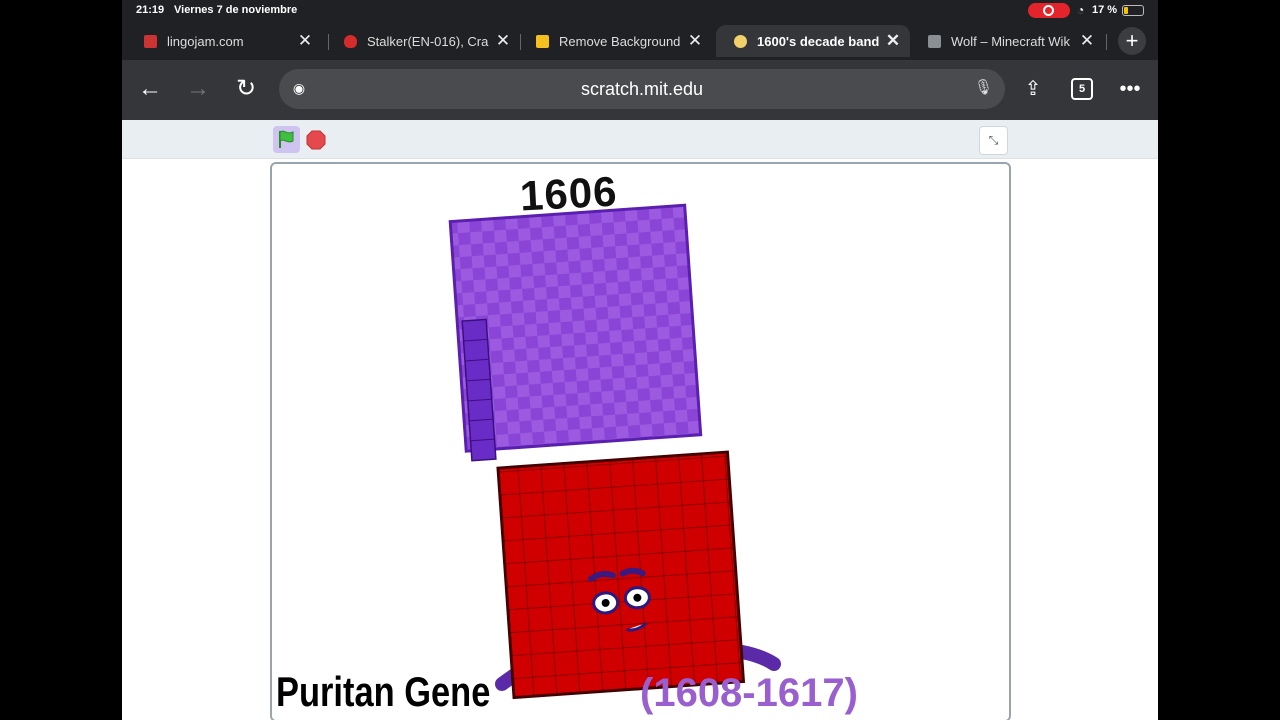 The width and height of the screenshot is (1280, 720). What do you see at coordinates (150, 90) in the screenshot?
I see `back-button: ←` at bounding box center [150, 90].